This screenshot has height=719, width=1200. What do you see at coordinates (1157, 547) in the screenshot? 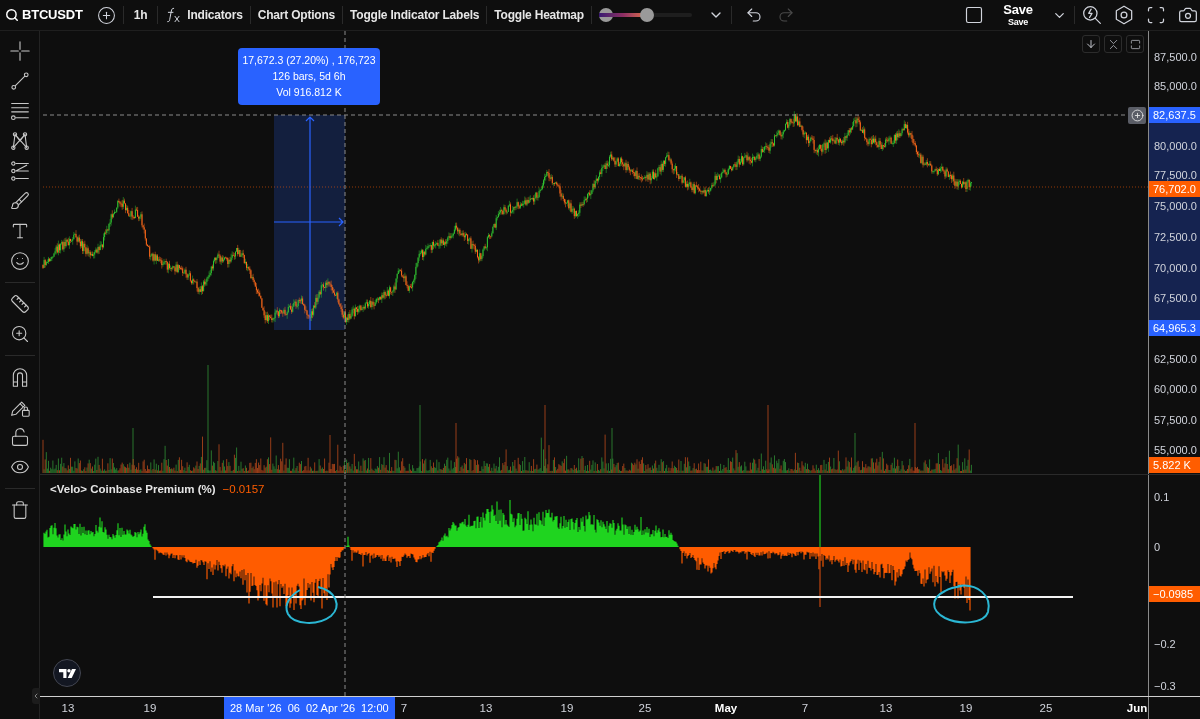
I see `axis-label: 0` at bounding box center [1157, 547].